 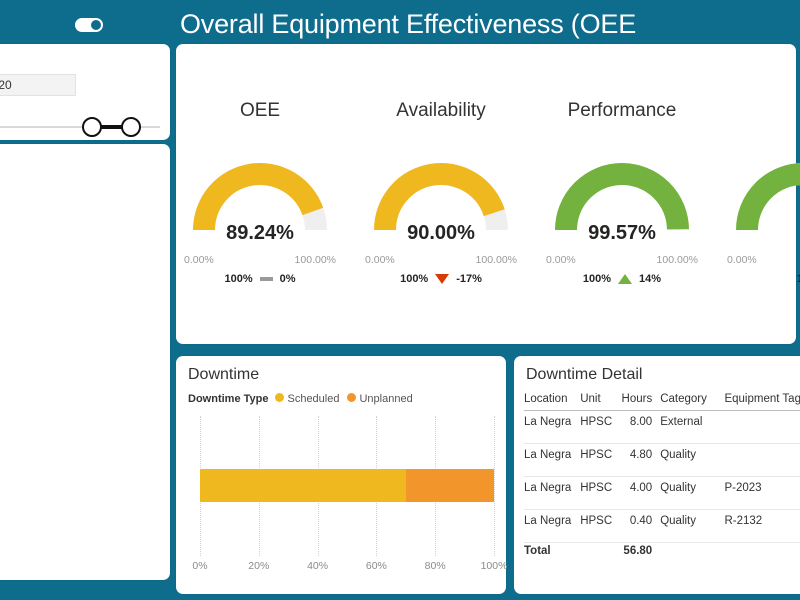 What do you see at coordinates (552, 400) in the screenshot?
I see `table-column-header: Location` at bounding box center [552, 400].